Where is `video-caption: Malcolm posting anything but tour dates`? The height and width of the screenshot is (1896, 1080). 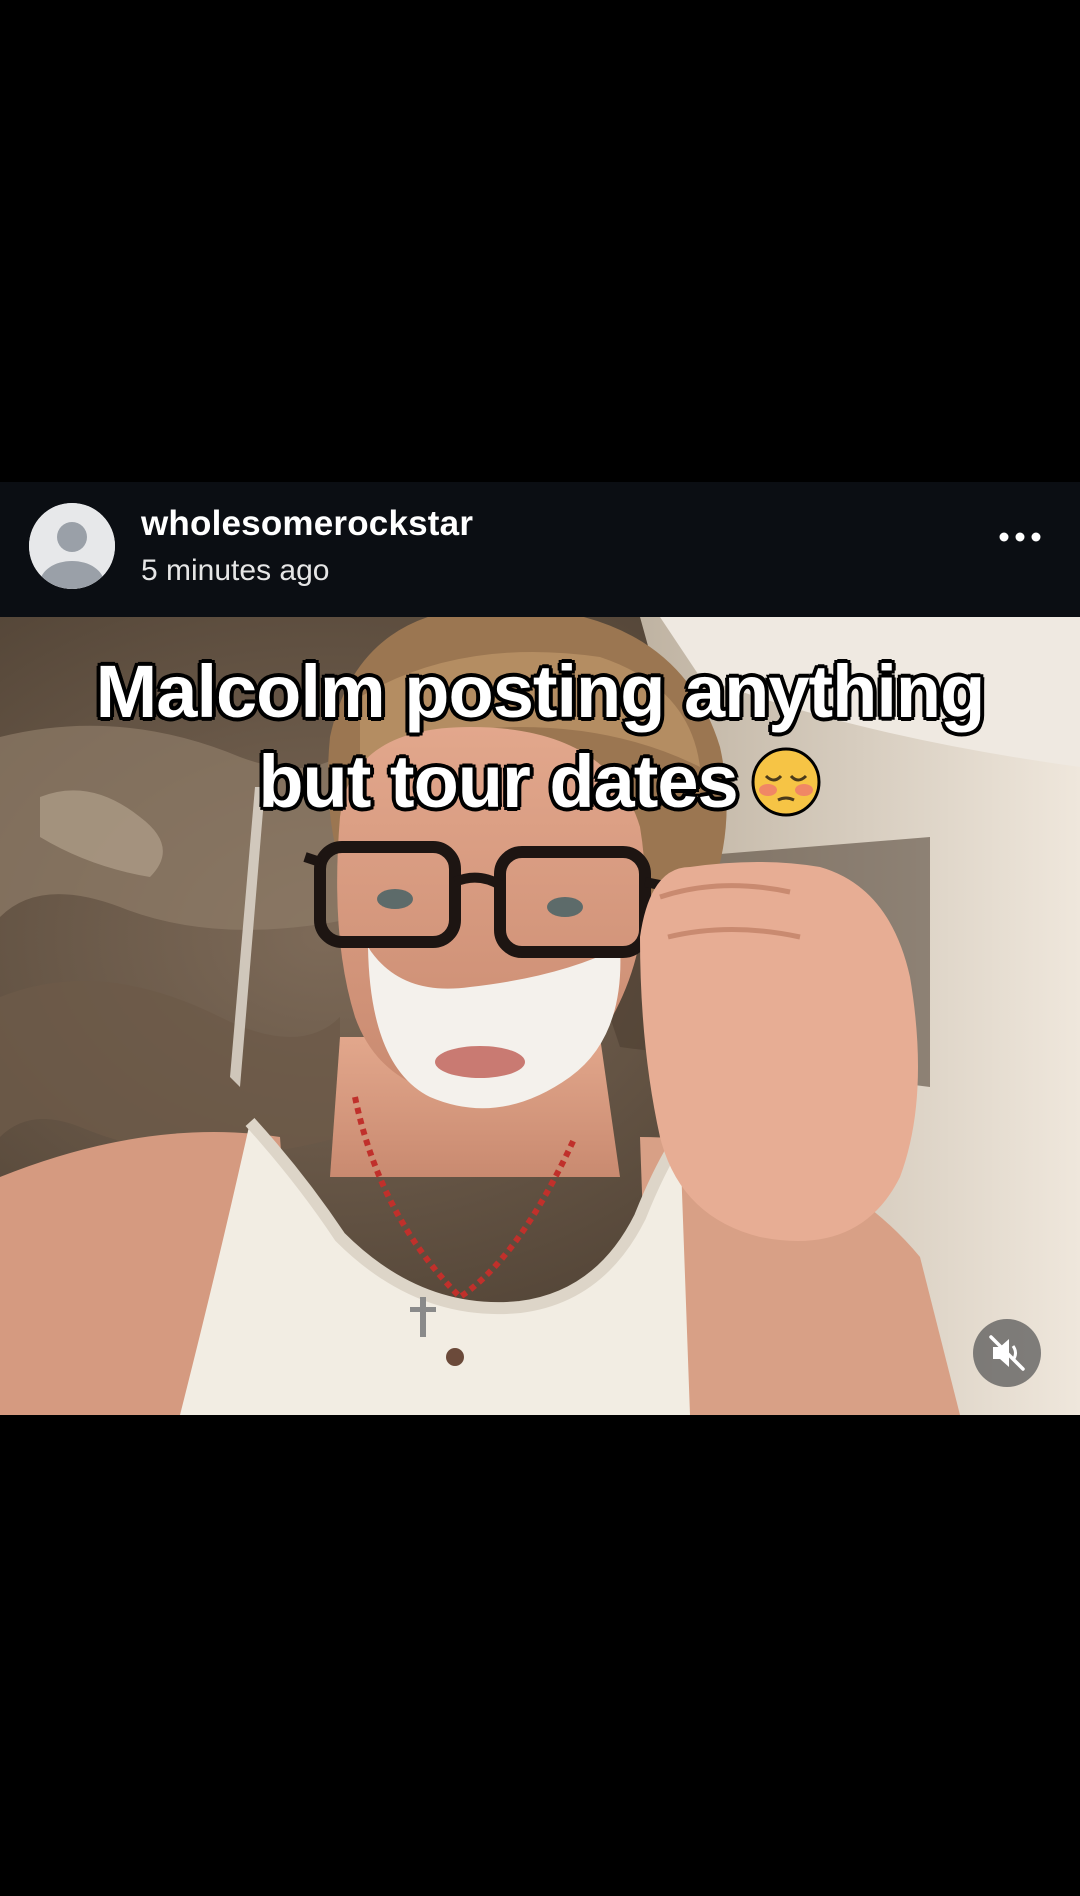
video-caption: Malcolm posting anything but tour dates is located at coordinates (540, 737).